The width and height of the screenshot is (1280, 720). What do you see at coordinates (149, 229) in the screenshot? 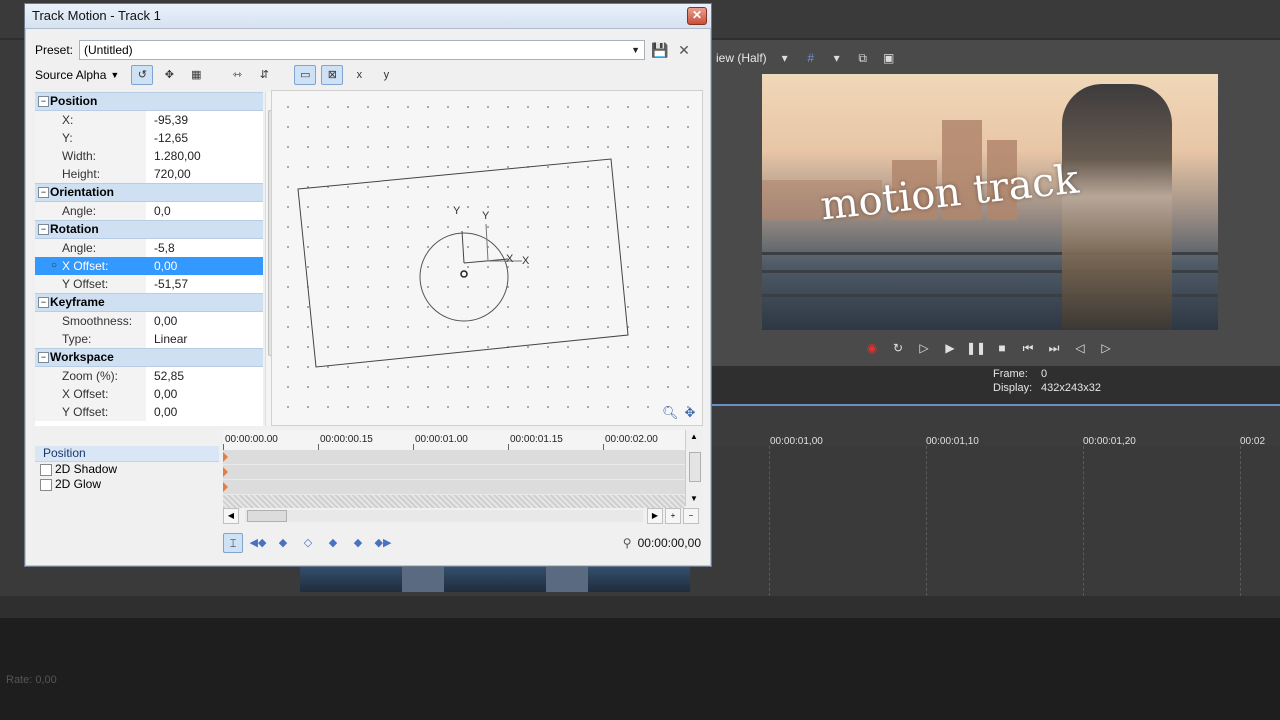
I see `section-rotation: − Rotation` at bounding box center [149, 229].